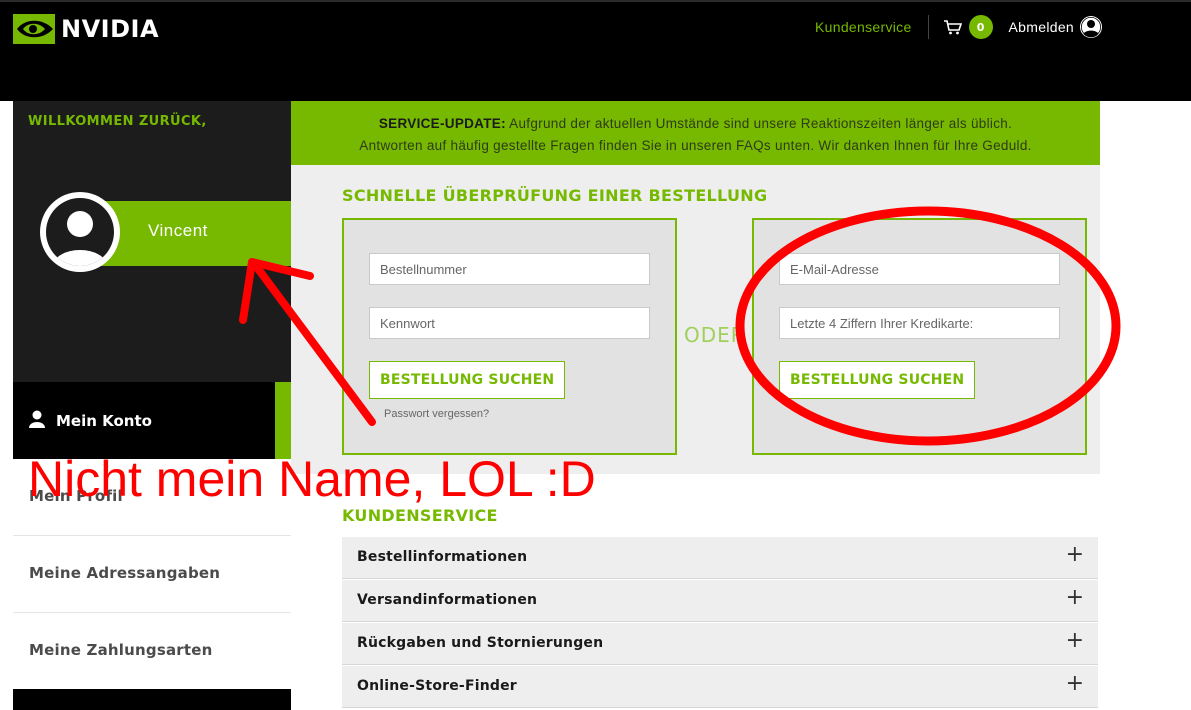 This screenshot has width=1191, height=710. What do you see at coordinates (863, 27) in the screenshot?
I see `customer-service-link: Kundenservice` at bounding box center [863, 27].